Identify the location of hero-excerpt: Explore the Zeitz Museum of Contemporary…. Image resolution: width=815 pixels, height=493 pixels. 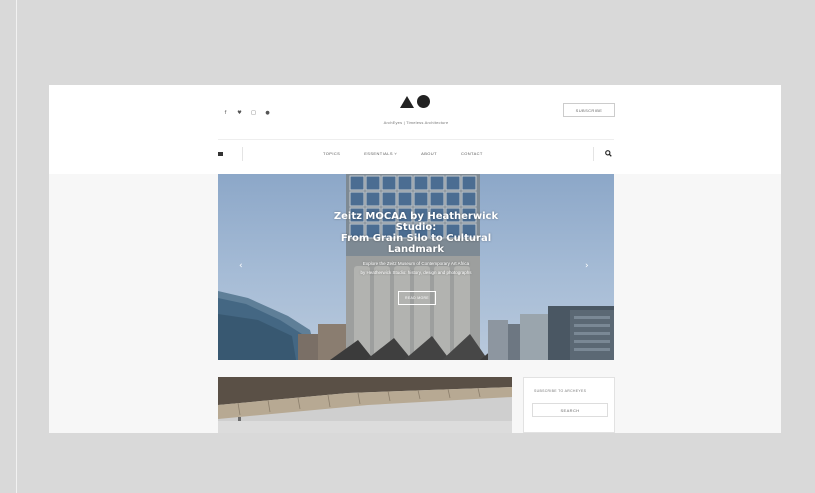
(416, 268).